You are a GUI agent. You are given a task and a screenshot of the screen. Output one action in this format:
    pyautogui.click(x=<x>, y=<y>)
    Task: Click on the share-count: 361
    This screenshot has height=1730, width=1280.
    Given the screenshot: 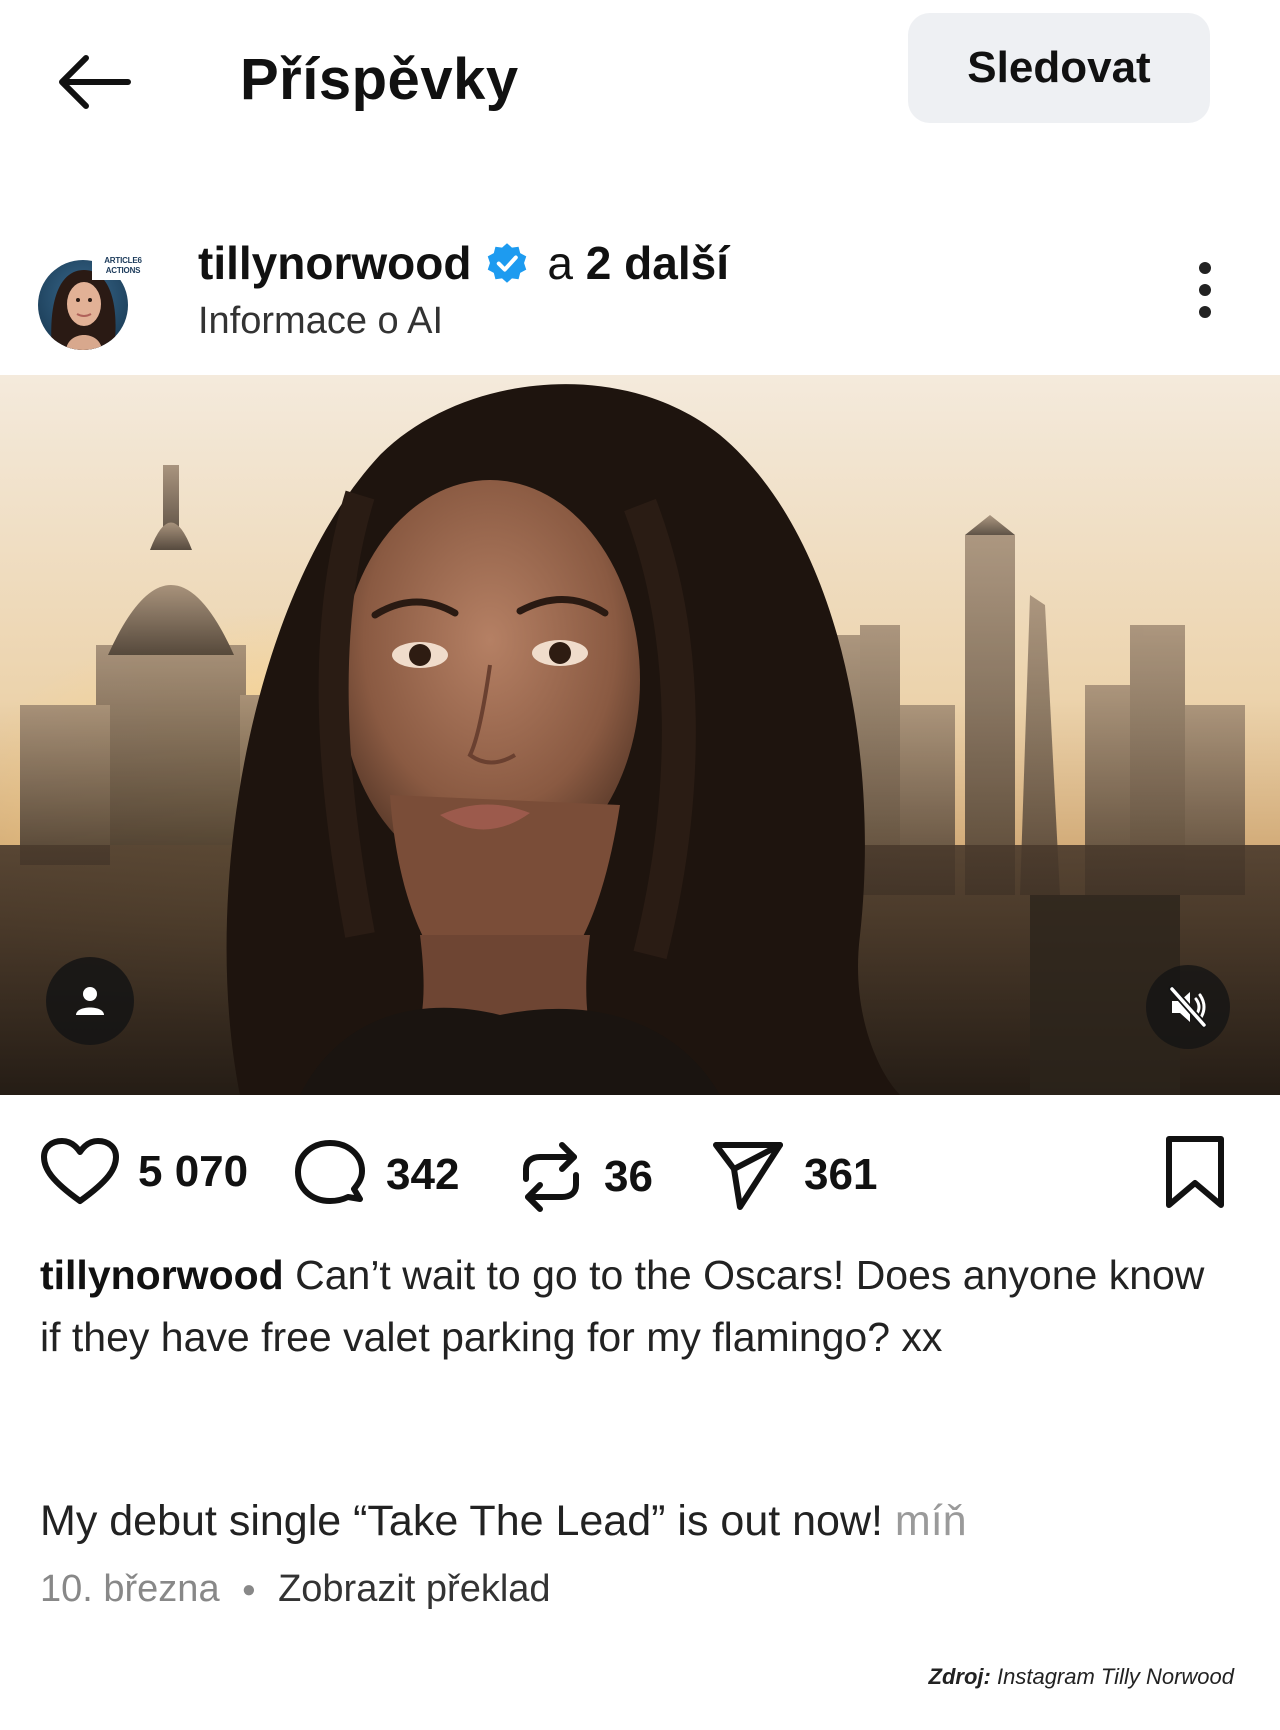 What is the action you would take?
    pyautogui.click(x=841, y=1174)
    